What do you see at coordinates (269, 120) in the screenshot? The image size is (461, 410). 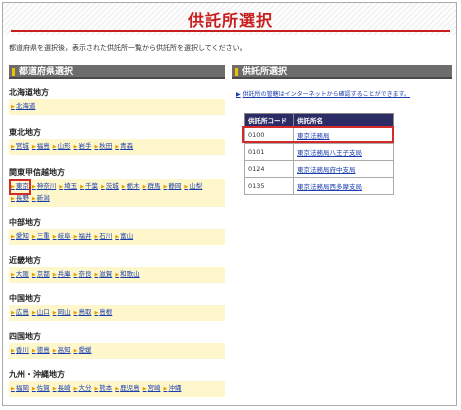 I see `column-header-code: 供託所コード` at bounding box center [269, 120].